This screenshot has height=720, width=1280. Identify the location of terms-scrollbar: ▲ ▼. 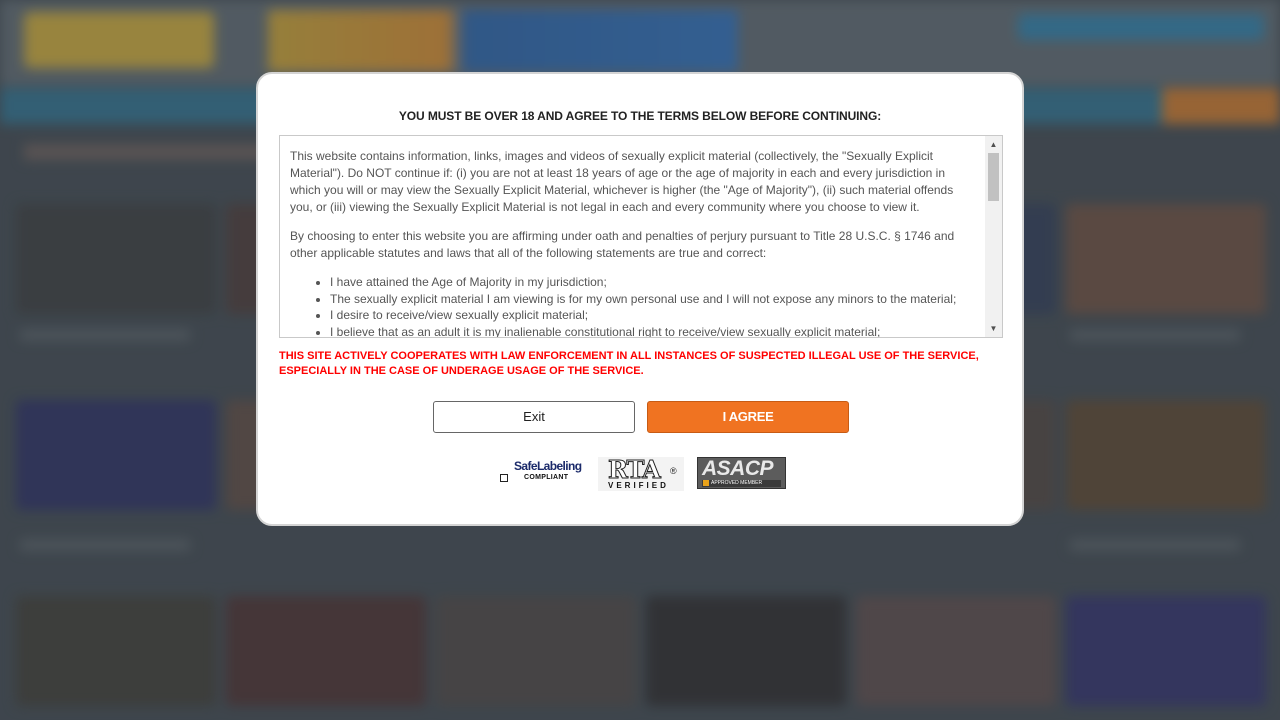
(993, 236).